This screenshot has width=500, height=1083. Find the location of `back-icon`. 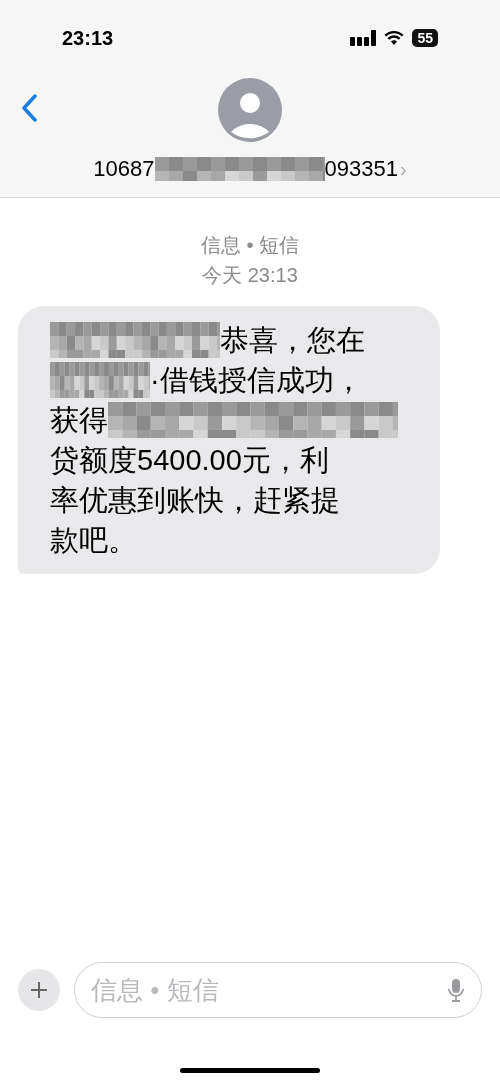

back-icon is located at coordinates (29, 108).